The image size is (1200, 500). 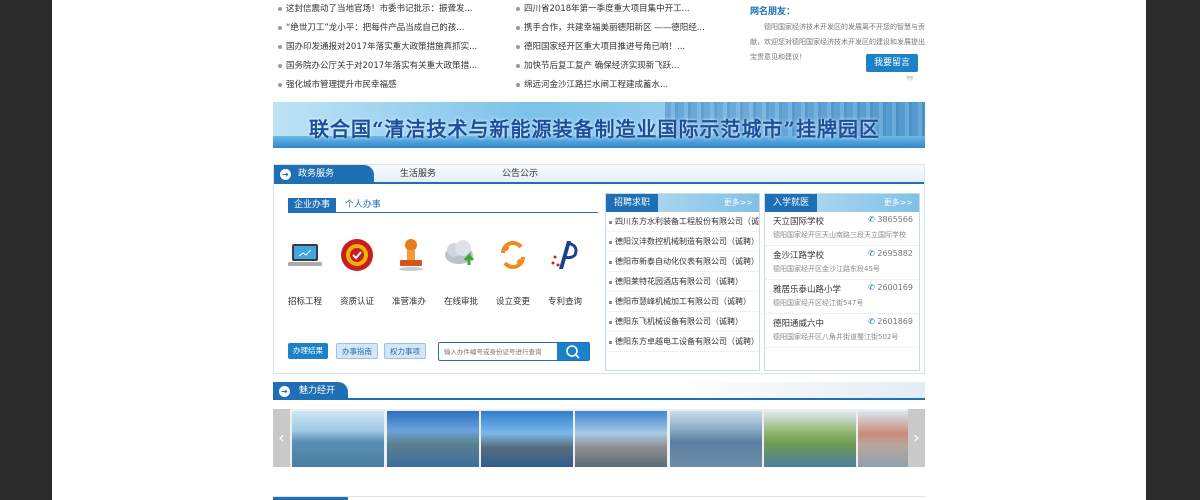 I want to click on service-license: 准营准办, so click(x=409, y=271).